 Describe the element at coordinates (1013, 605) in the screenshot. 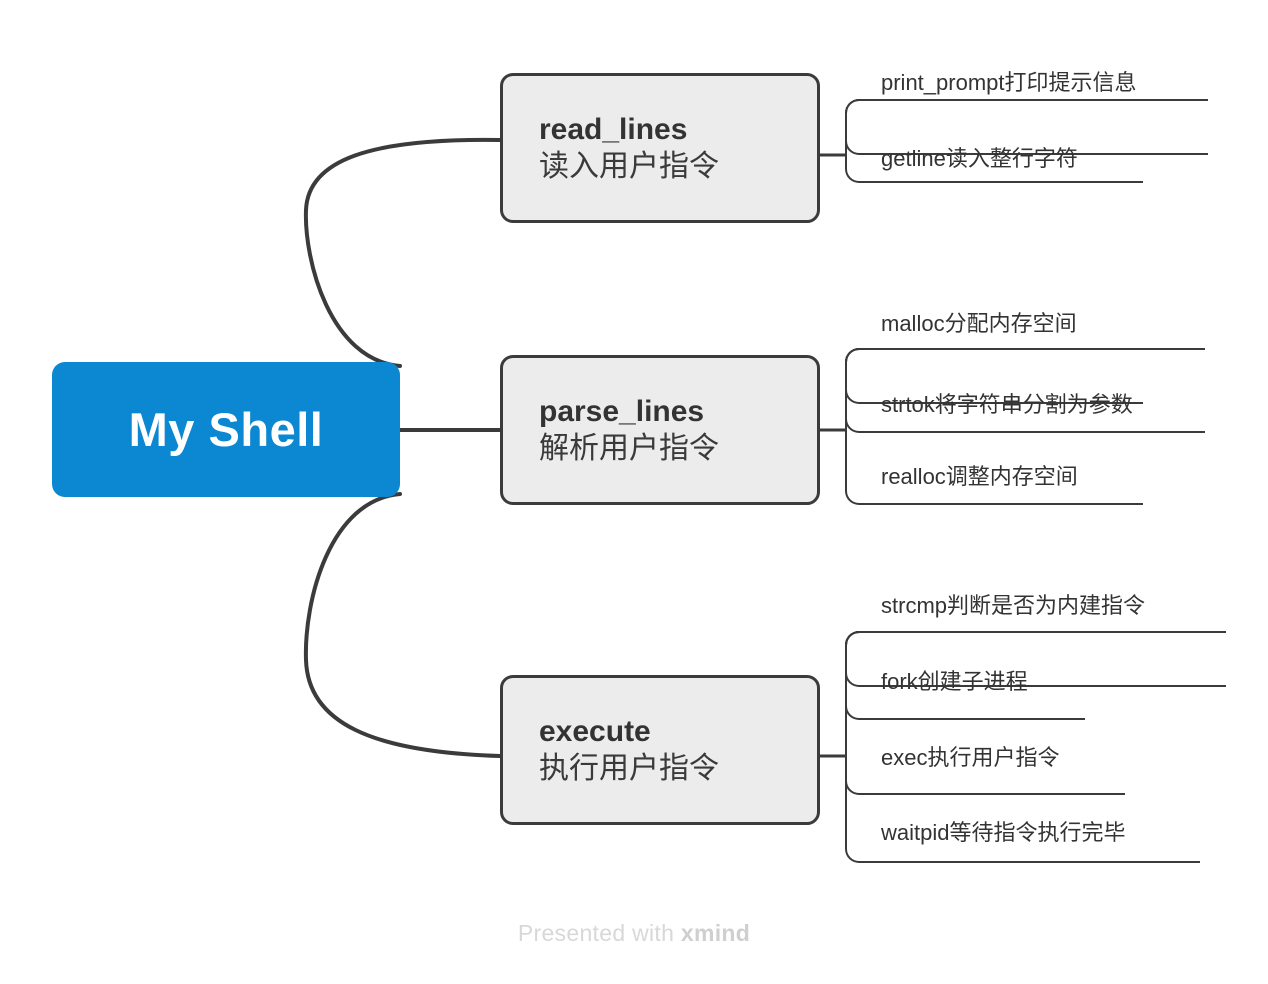

I see `leaf-label-strcmp: strcmp判断是否为内建指令` at that location.